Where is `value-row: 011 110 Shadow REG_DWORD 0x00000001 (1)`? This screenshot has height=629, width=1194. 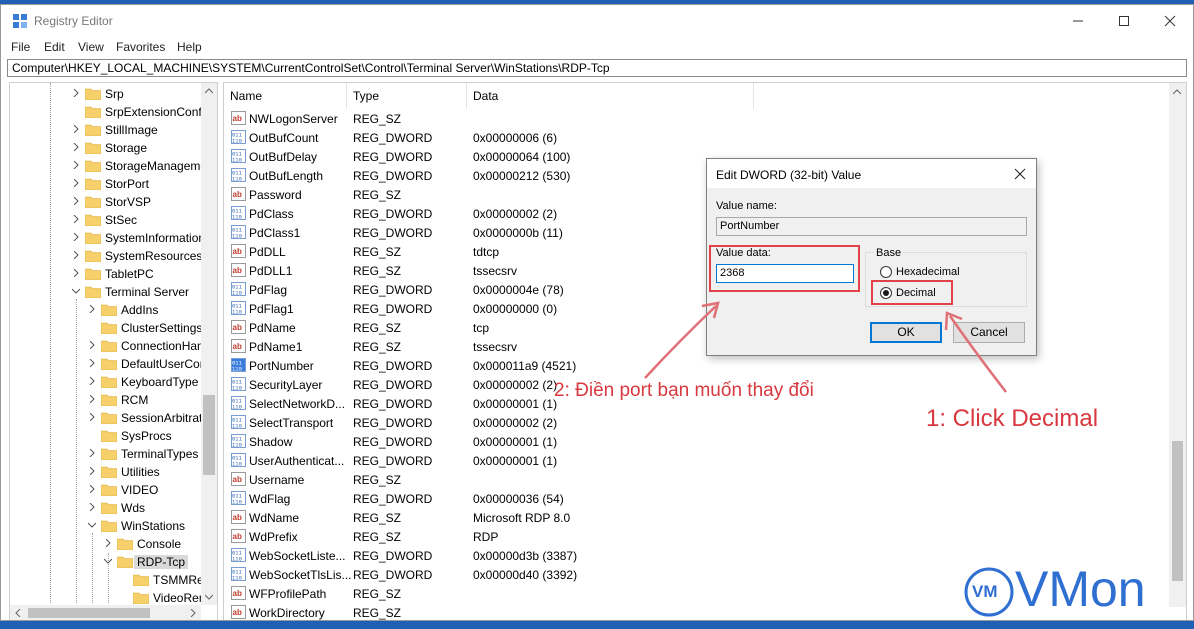
value-row: 011 110 Shadow REG_DWORD 0x00000001 (1) is located at coordinates (694, 441).